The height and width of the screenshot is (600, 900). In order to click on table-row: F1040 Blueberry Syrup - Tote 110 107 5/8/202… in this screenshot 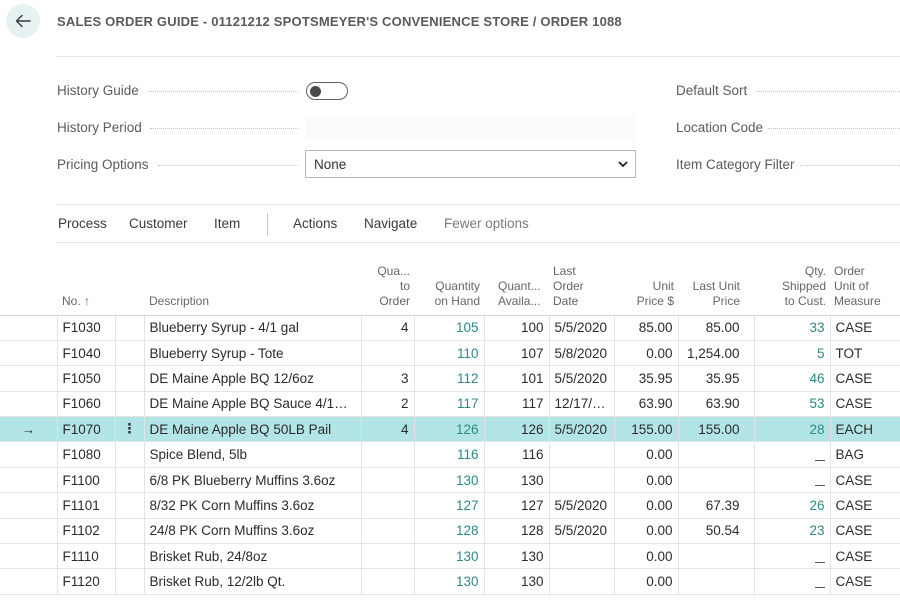, I will do `click(450, 353)`.